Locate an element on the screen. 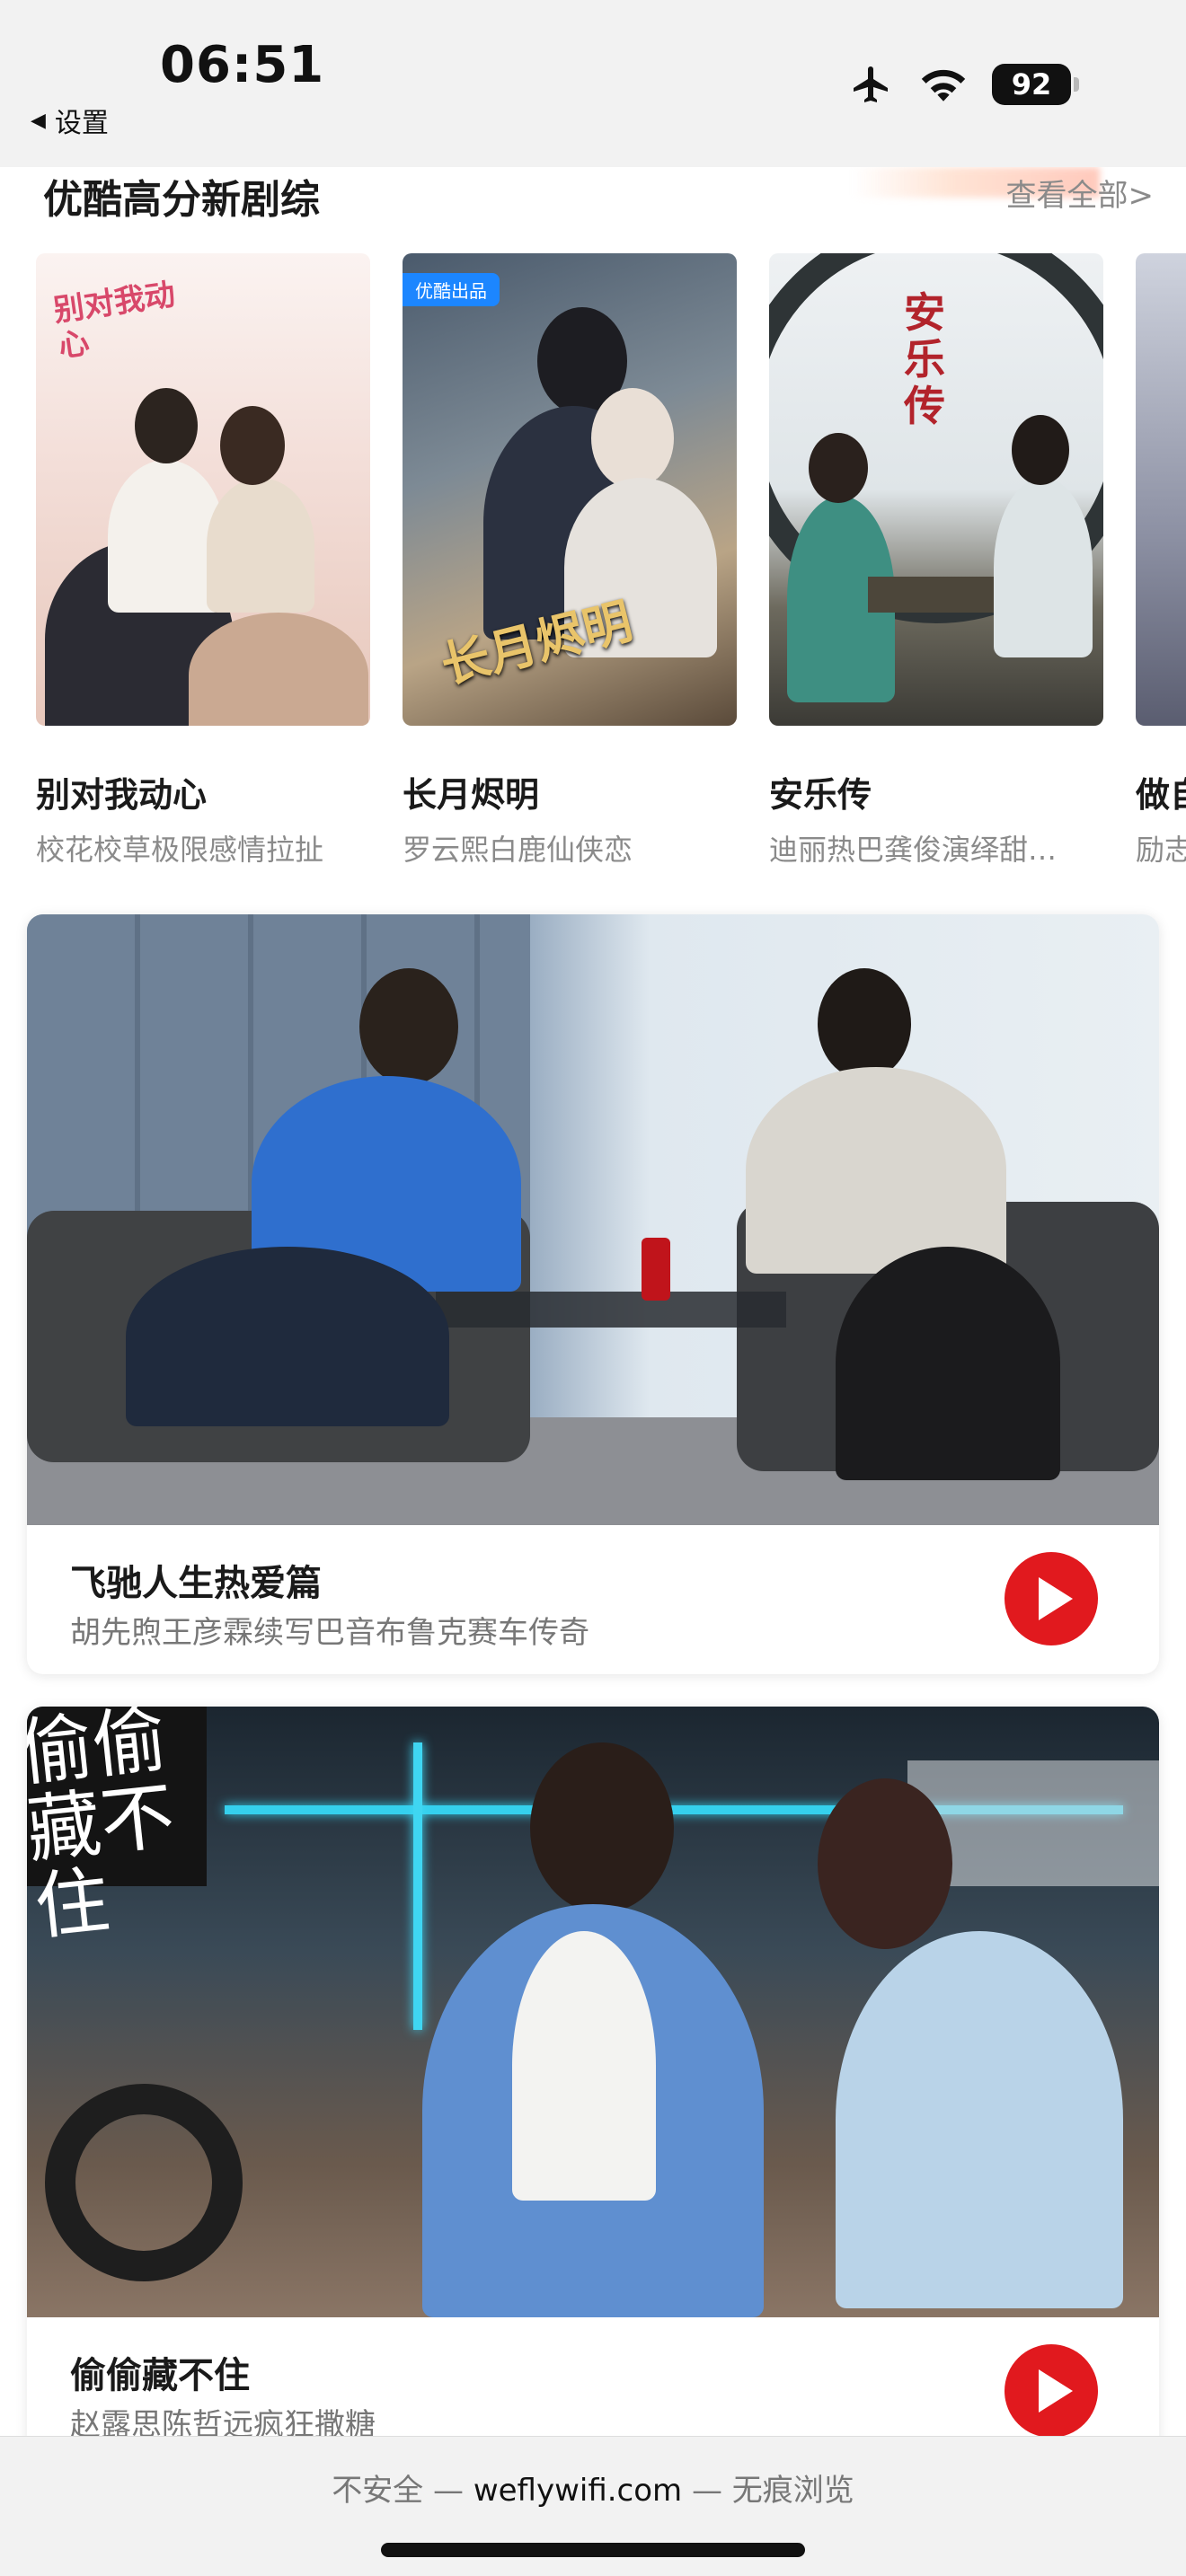  feature-desc: 胡先煦王彦霖续写巴音布鲁克赛车传奇 is located at coordinates (329, 1633).